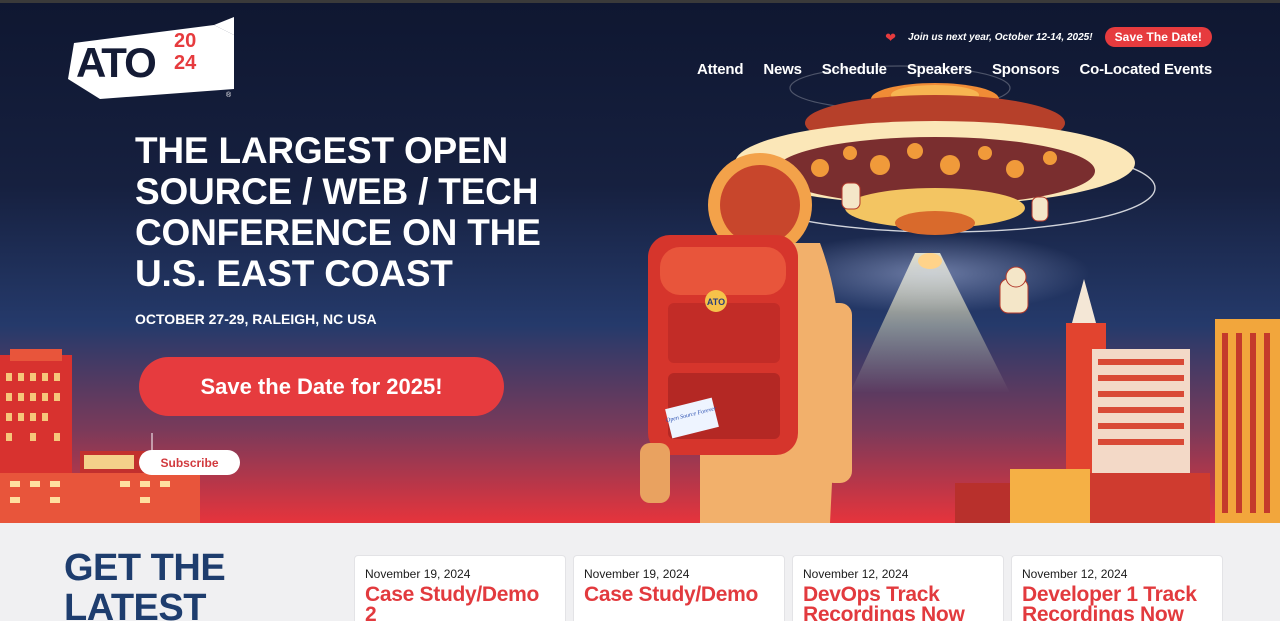 The width and height of the screenshot is (1280, 621). I want to click on logo-year-top: 20, so click(185, 41).